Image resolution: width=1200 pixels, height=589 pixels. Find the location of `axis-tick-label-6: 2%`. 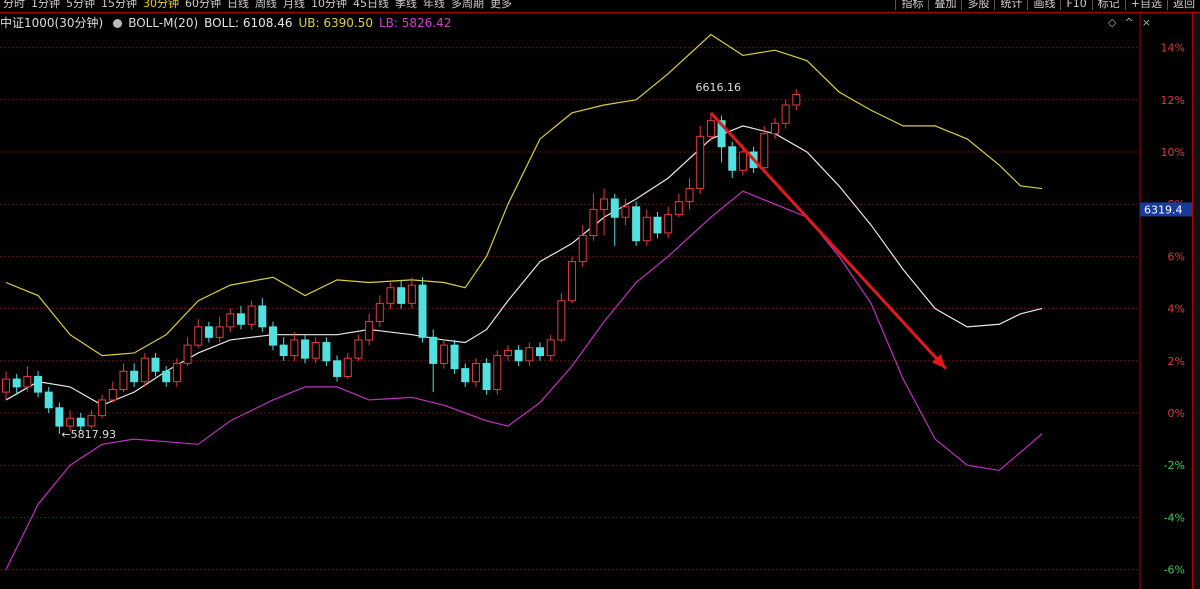

axis-tick-label-6: 2% is located at coordinates (1176, 361).